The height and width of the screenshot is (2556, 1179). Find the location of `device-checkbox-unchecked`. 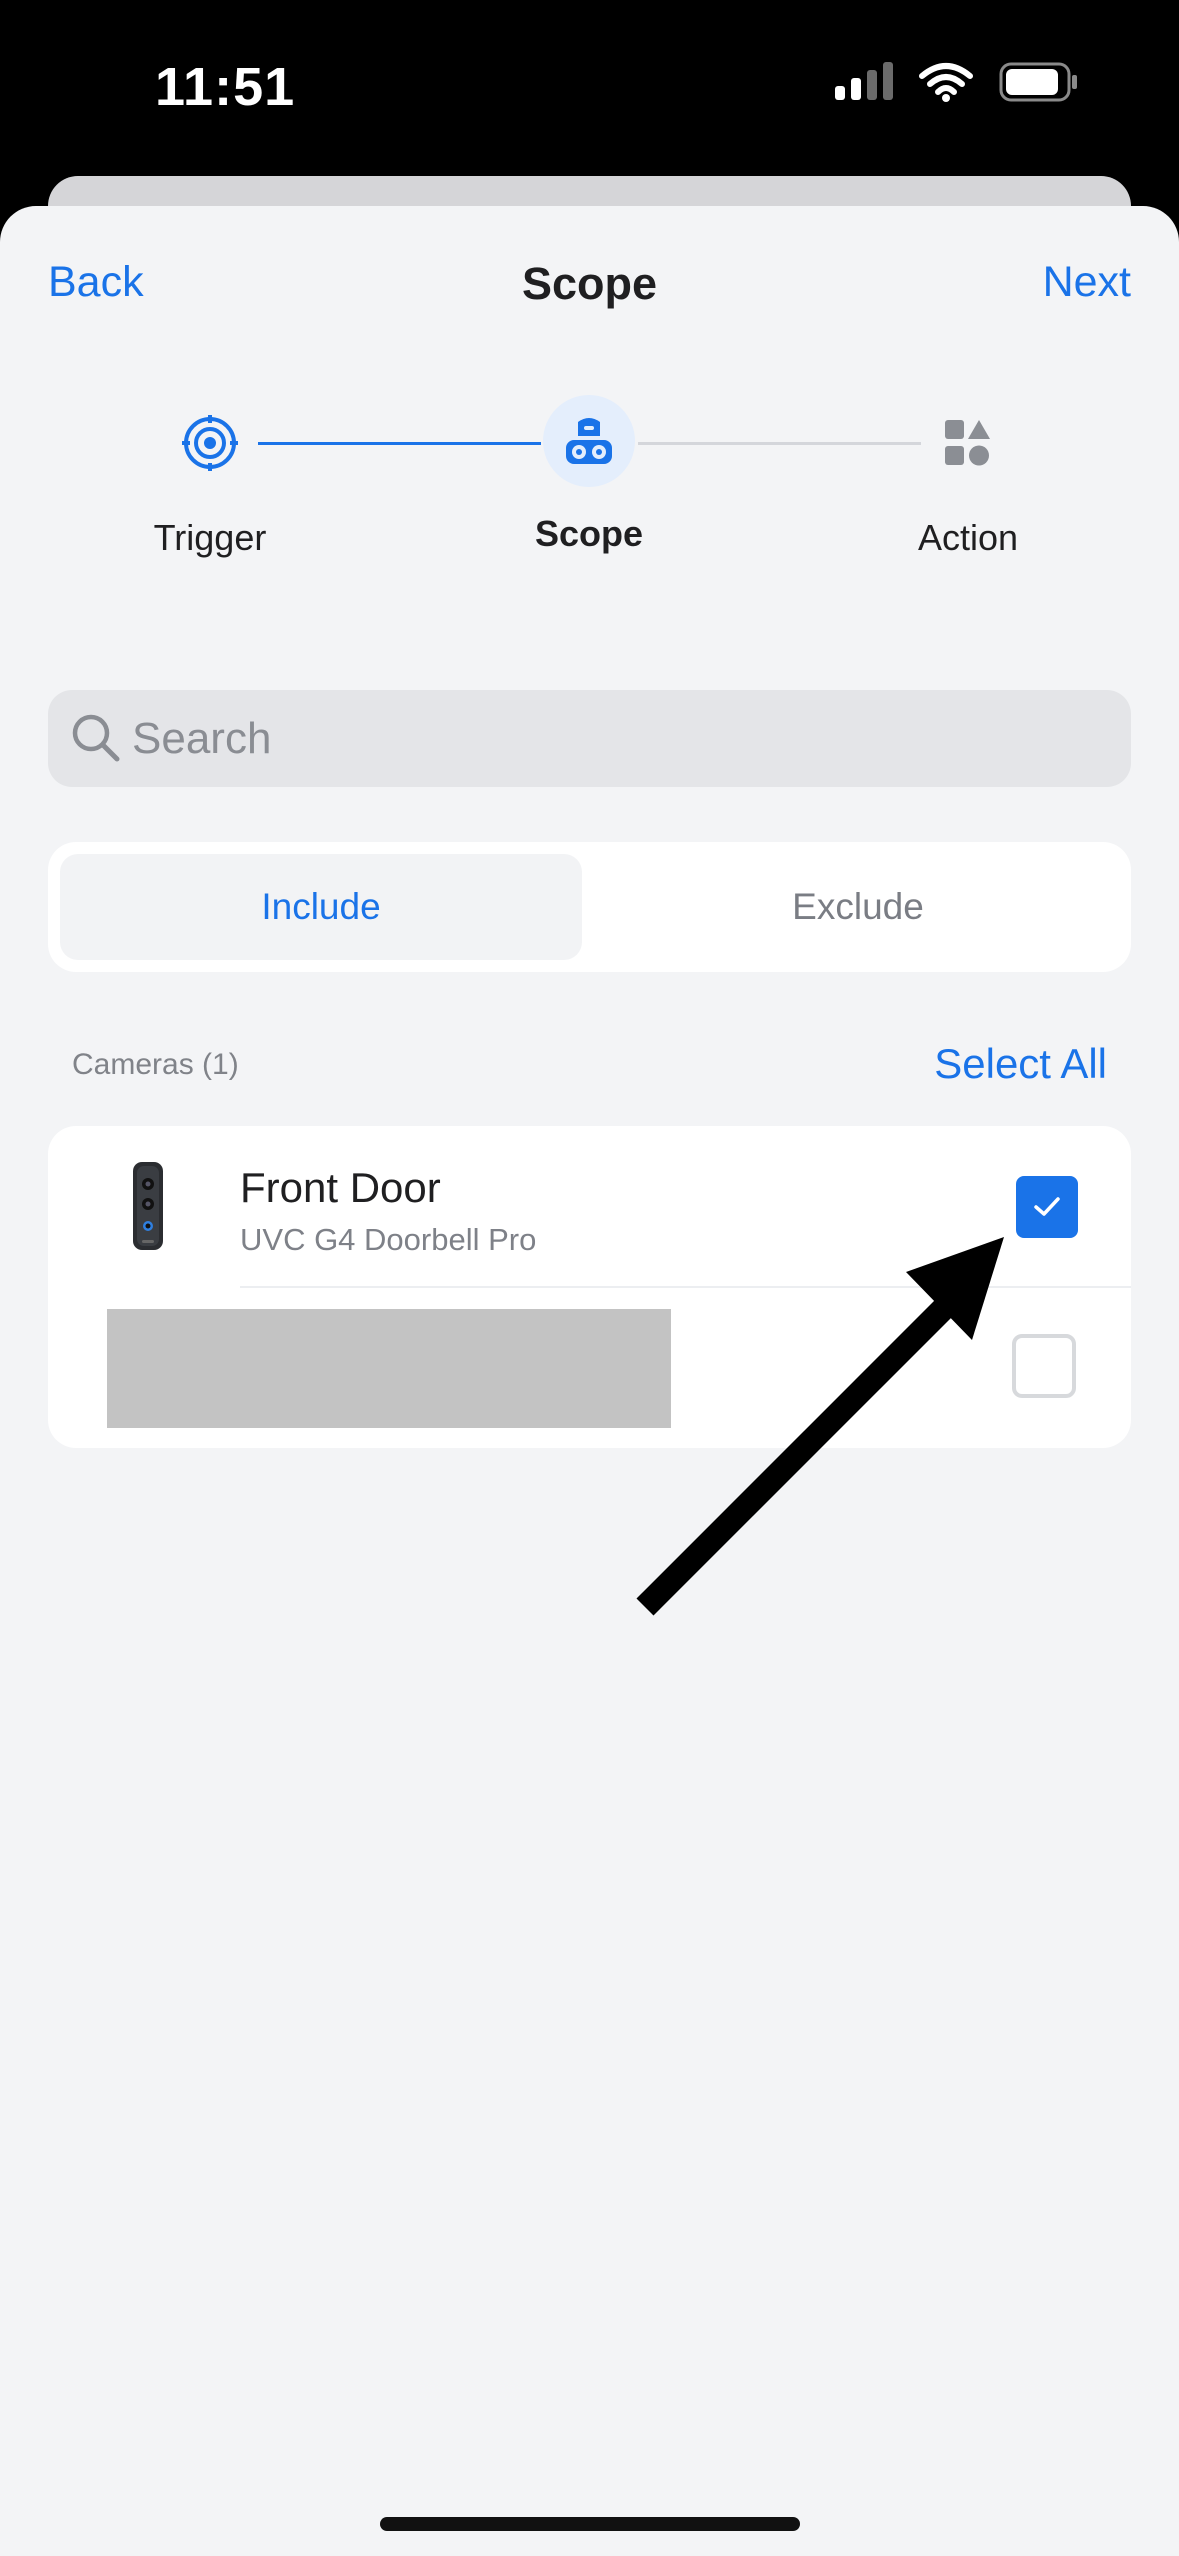

device-checkbox-unchecked is located at coordinates (1044, 1366).